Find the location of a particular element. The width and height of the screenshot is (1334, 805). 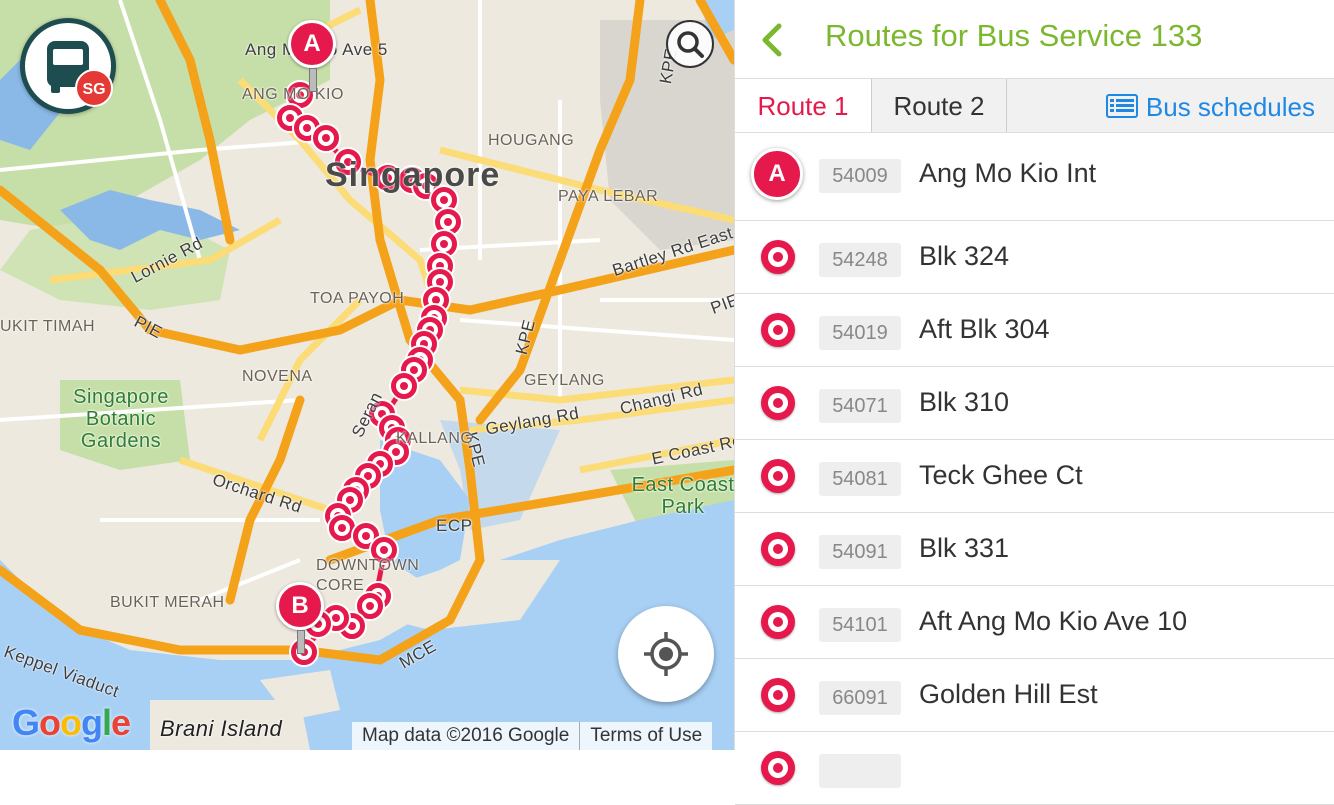

bus-schedules-link: Bus schedules is located at coordinates (1210, 105).